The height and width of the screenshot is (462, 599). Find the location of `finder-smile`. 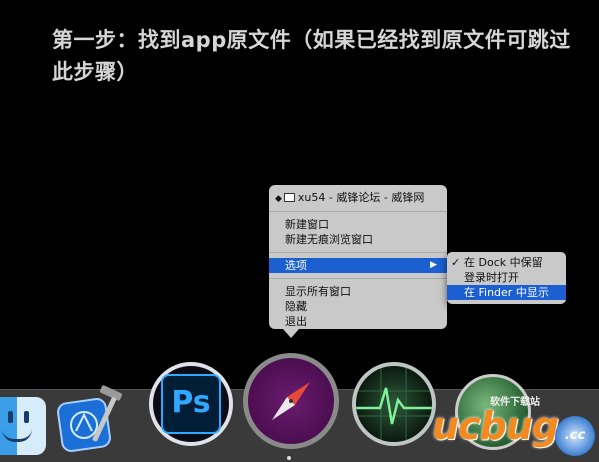

finder-smile is located at coordinates (17, 435).